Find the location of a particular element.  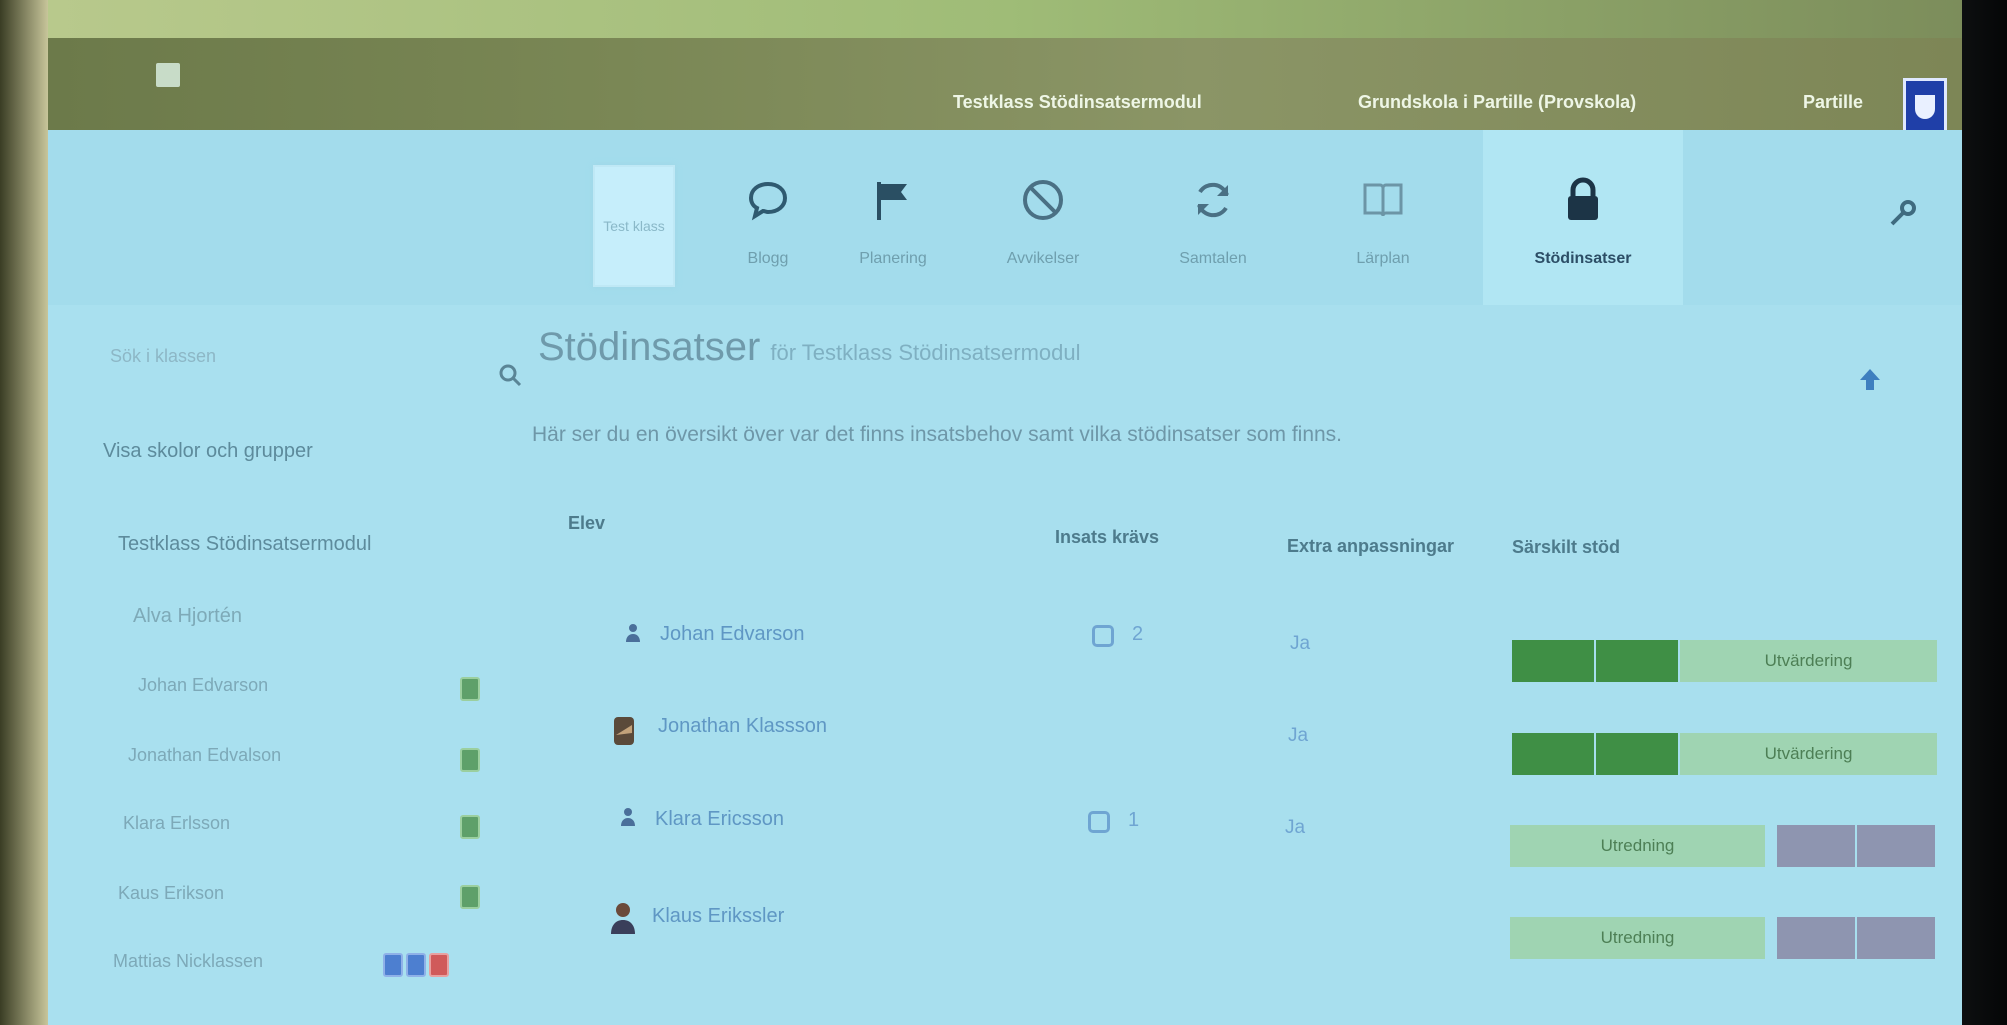

no-entry-icon is located at coordinates (1043, 200).